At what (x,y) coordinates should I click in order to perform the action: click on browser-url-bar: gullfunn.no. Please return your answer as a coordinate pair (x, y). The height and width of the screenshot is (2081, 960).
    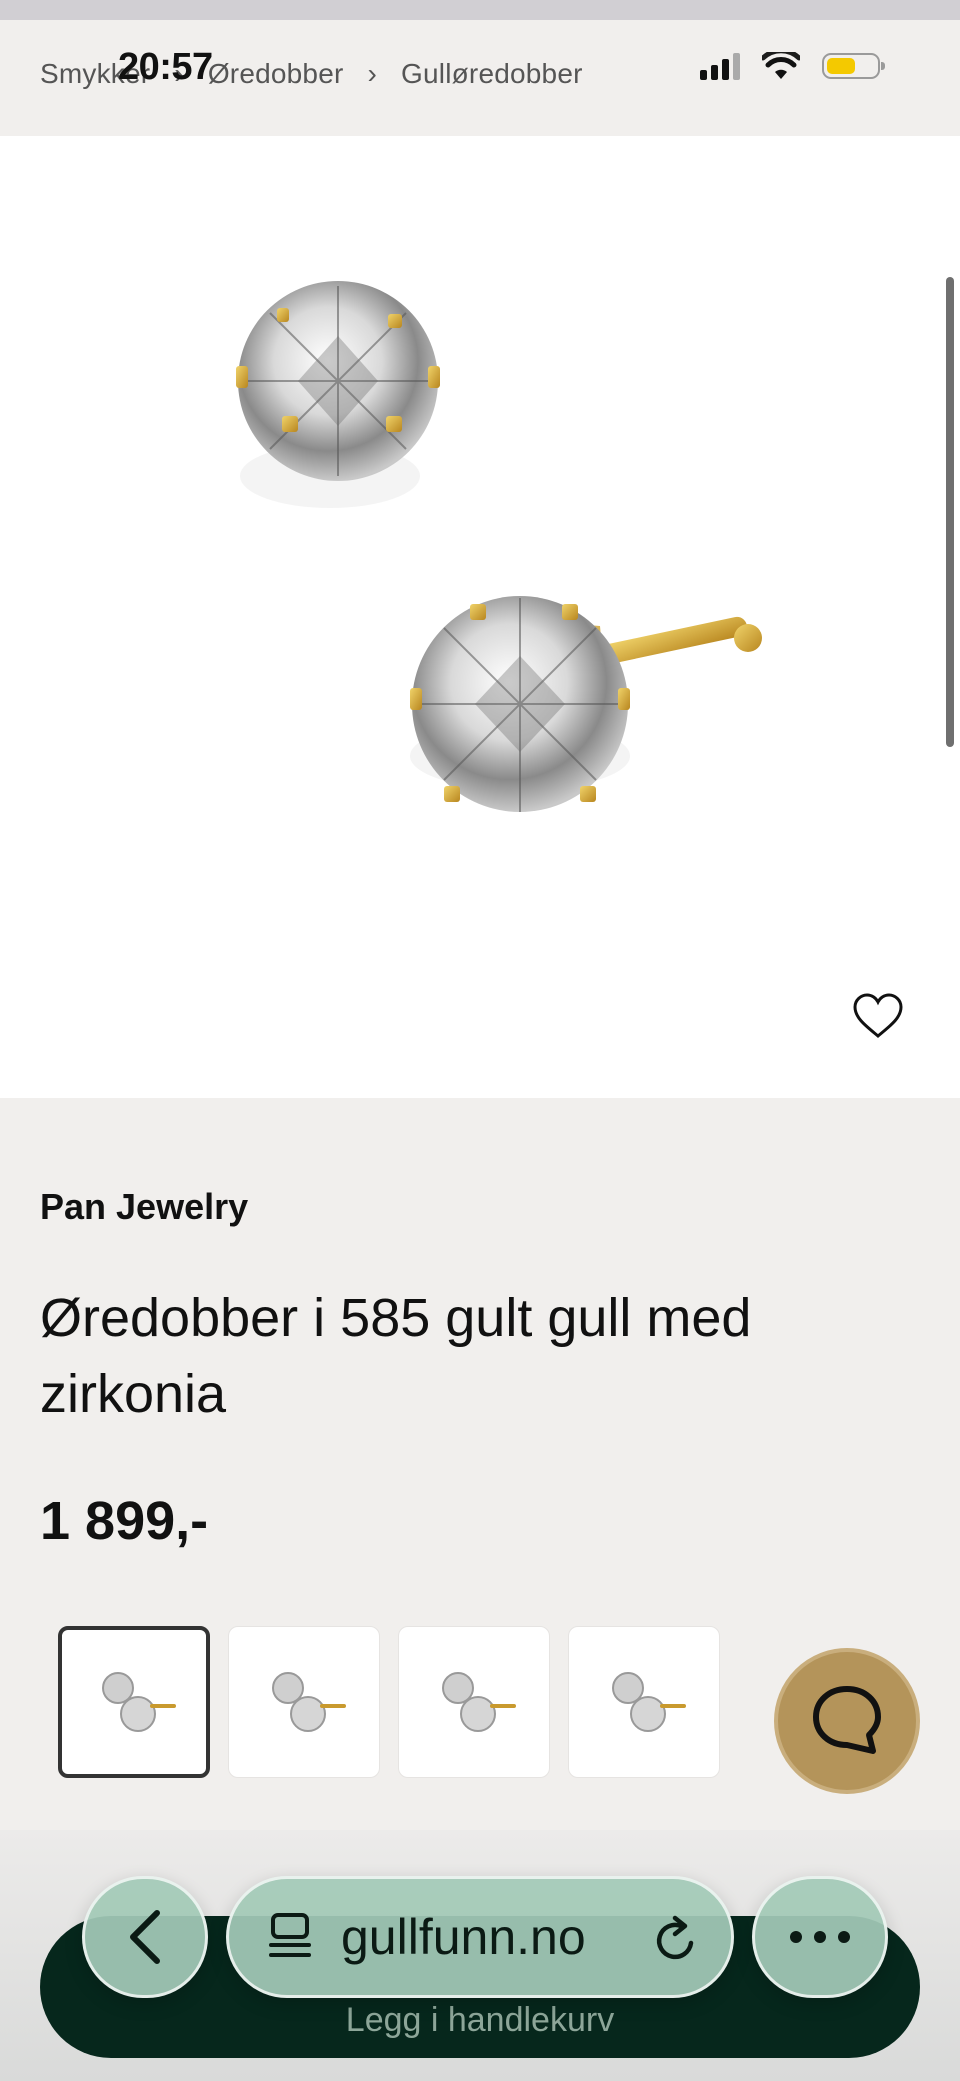
    Looking at the image, I should click on (480, 1937).